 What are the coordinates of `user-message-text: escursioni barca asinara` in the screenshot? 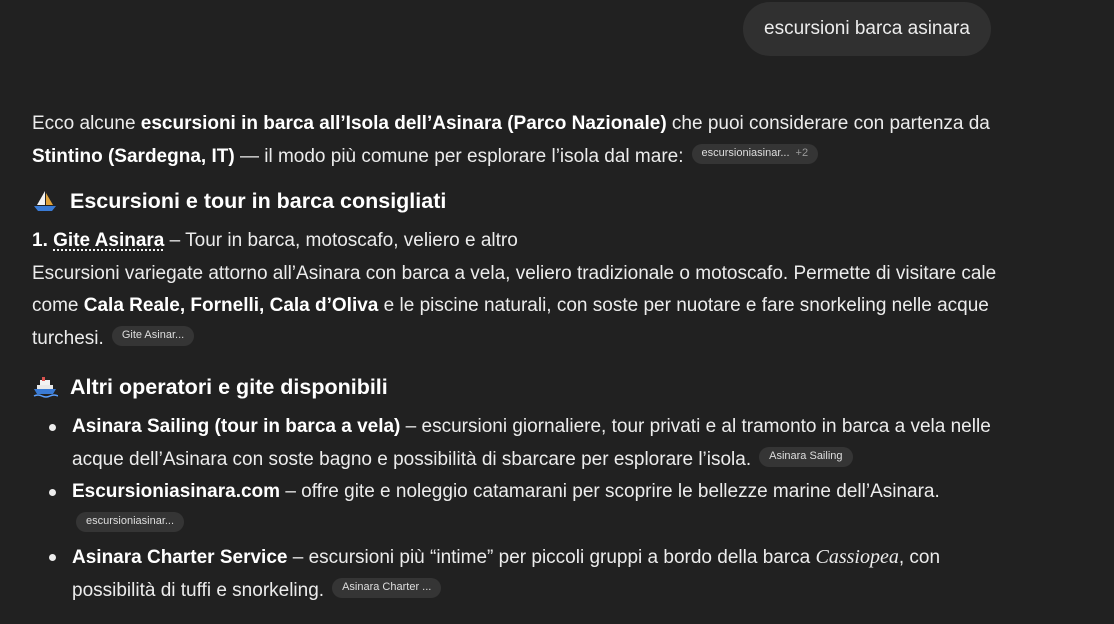 It's located at (867, 28).